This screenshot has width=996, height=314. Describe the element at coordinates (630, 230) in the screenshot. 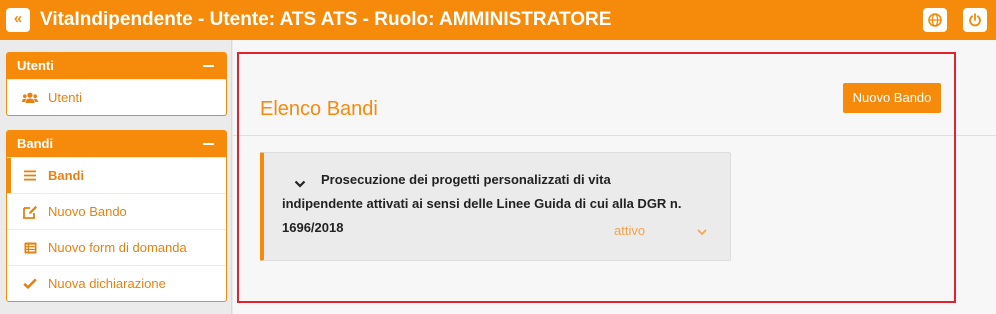

I see `status-badge: attivo` at that location.